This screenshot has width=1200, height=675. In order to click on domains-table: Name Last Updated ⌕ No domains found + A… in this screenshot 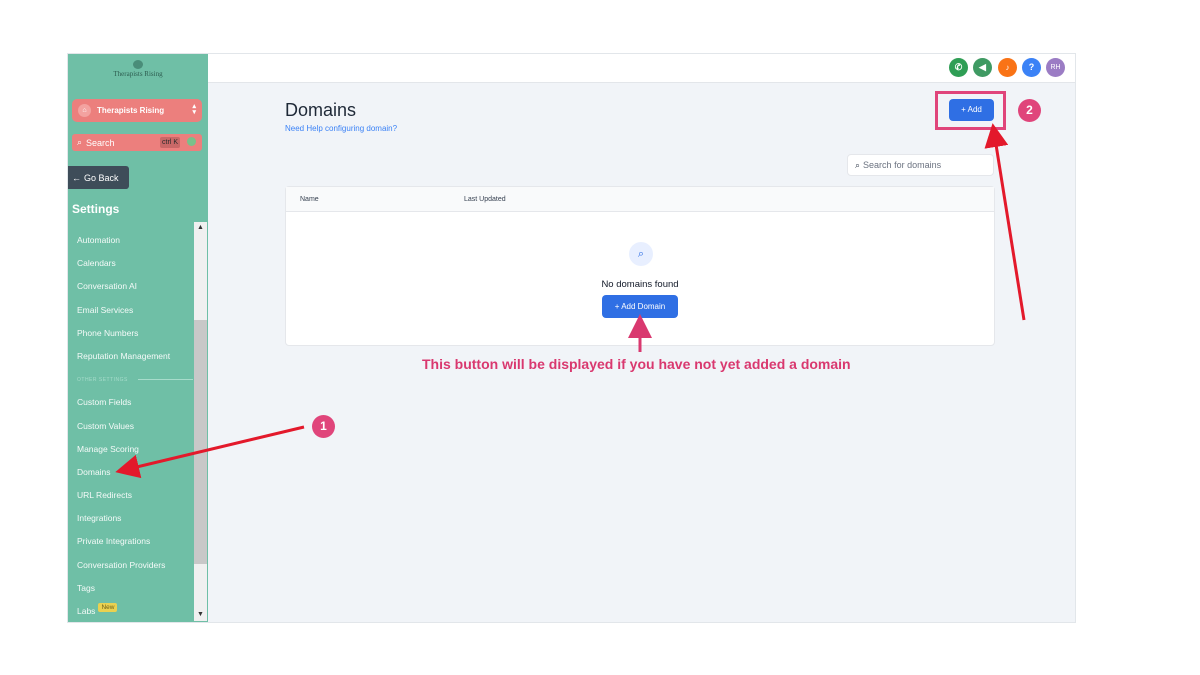, I will do `click(640, 266)`.